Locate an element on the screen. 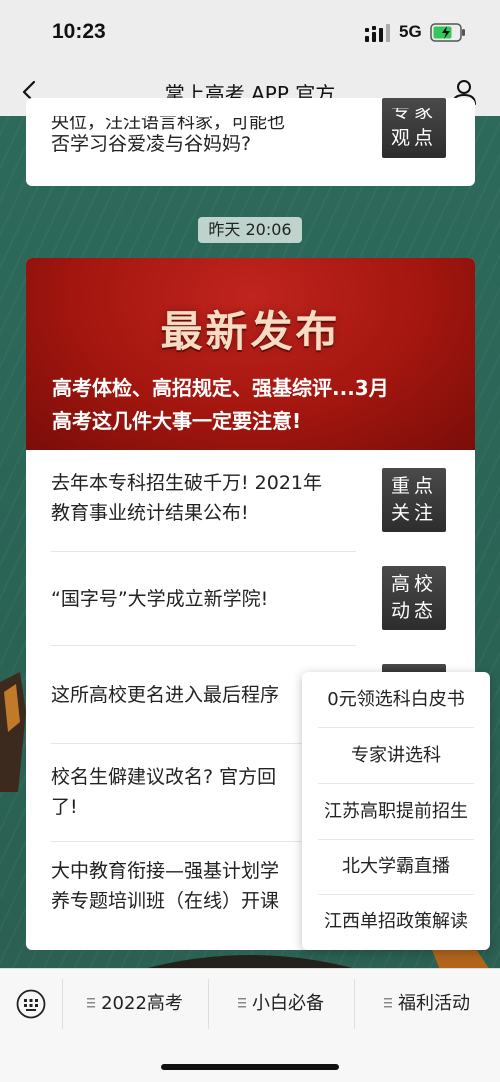  article-item-title-line1: 大中教育衔接—强基计划学 is located at coordinates (165, 871).